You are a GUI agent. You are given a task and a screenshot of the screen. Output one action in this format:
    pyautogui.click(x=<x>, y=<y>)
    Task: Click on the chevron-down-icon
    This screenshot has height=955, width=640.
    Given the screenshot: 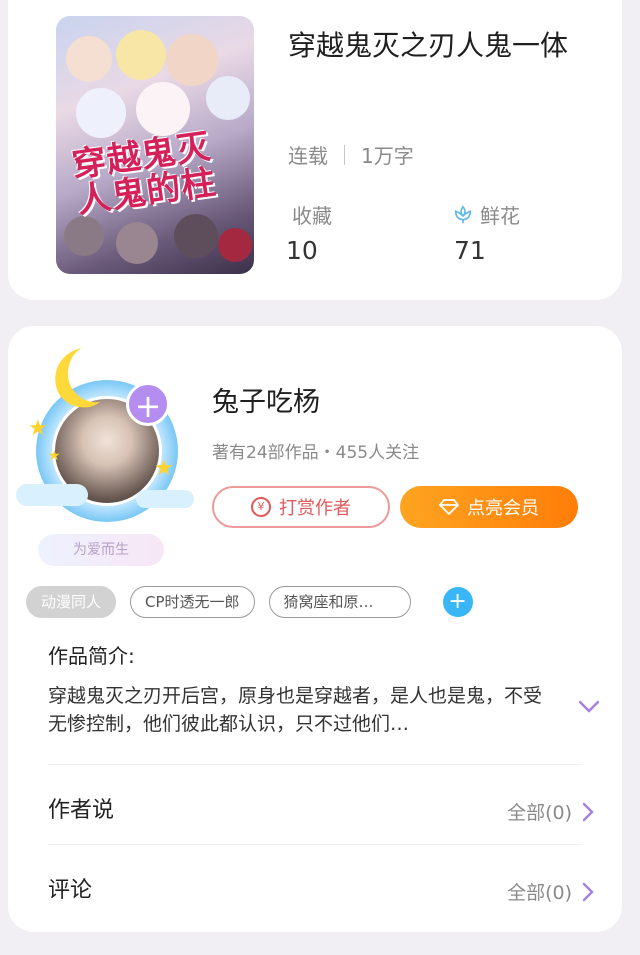 What is the action you would take?
    pyautogui.click(x=589, y=707)
    